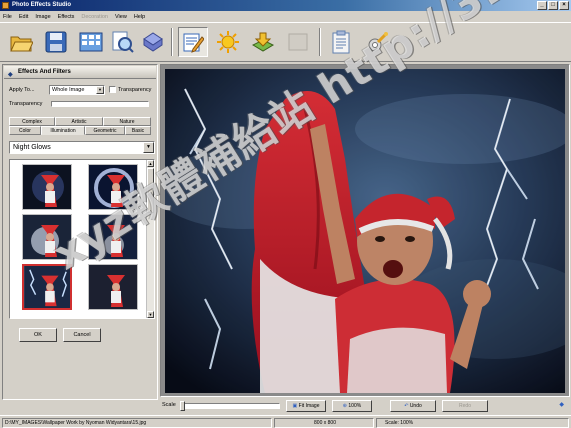  Describe the element at coordinates (150, 163) in the screenshot. I see `scroll-up-icon: ▲` at that location.